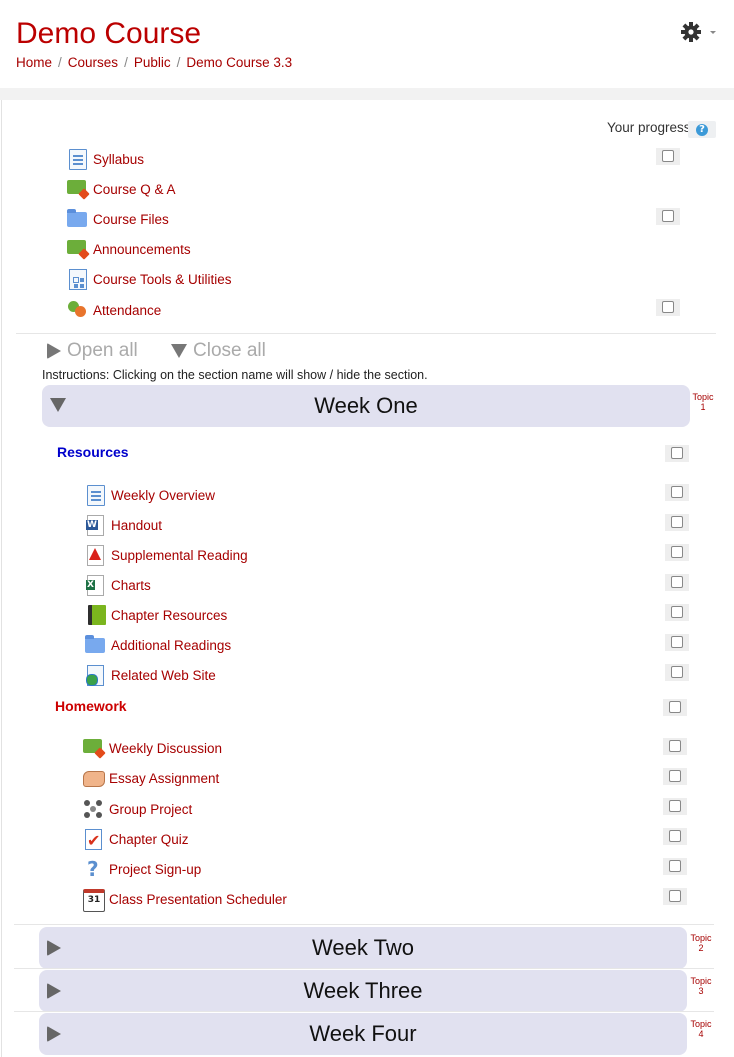  I want to click on question-icon: ?, so click(93, 869).